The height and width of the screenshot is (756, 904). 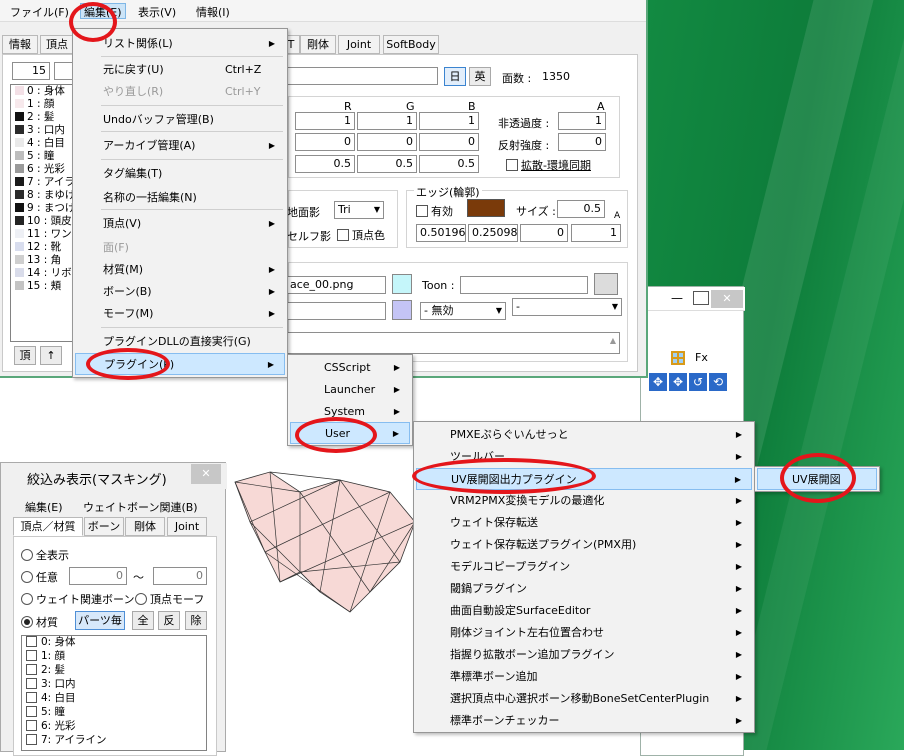 I want to click on shadow-select: Tri ▼, so click(x=359, y=210).